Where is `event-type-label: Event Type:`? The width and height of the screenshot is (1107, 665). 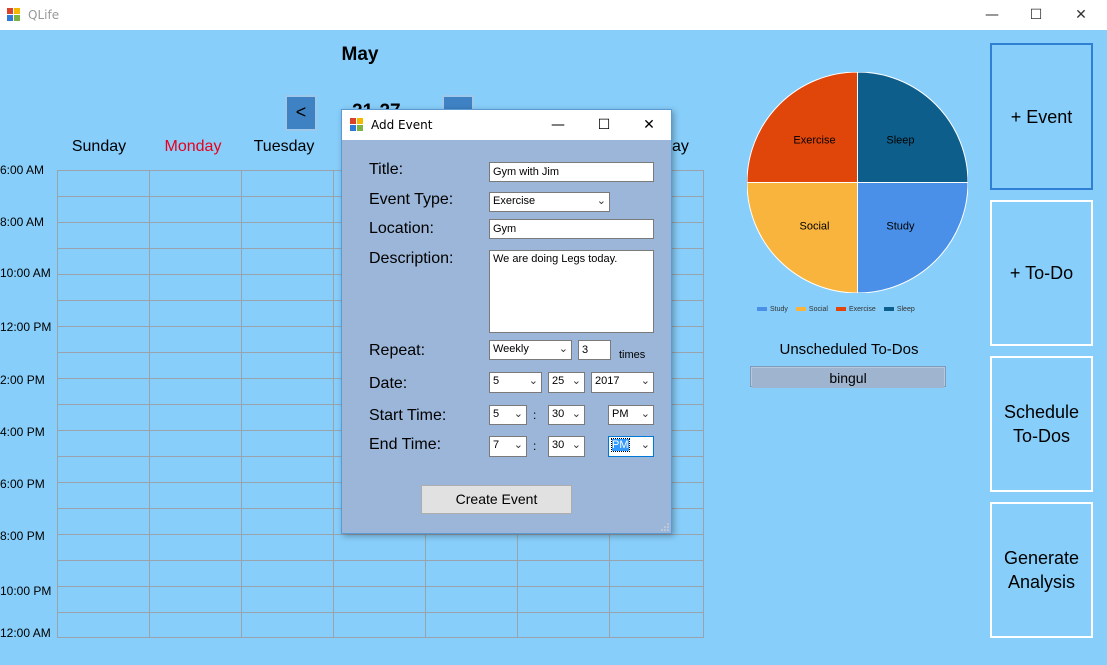 event-type-label: Event Type: is located at coordinates (411, 199).